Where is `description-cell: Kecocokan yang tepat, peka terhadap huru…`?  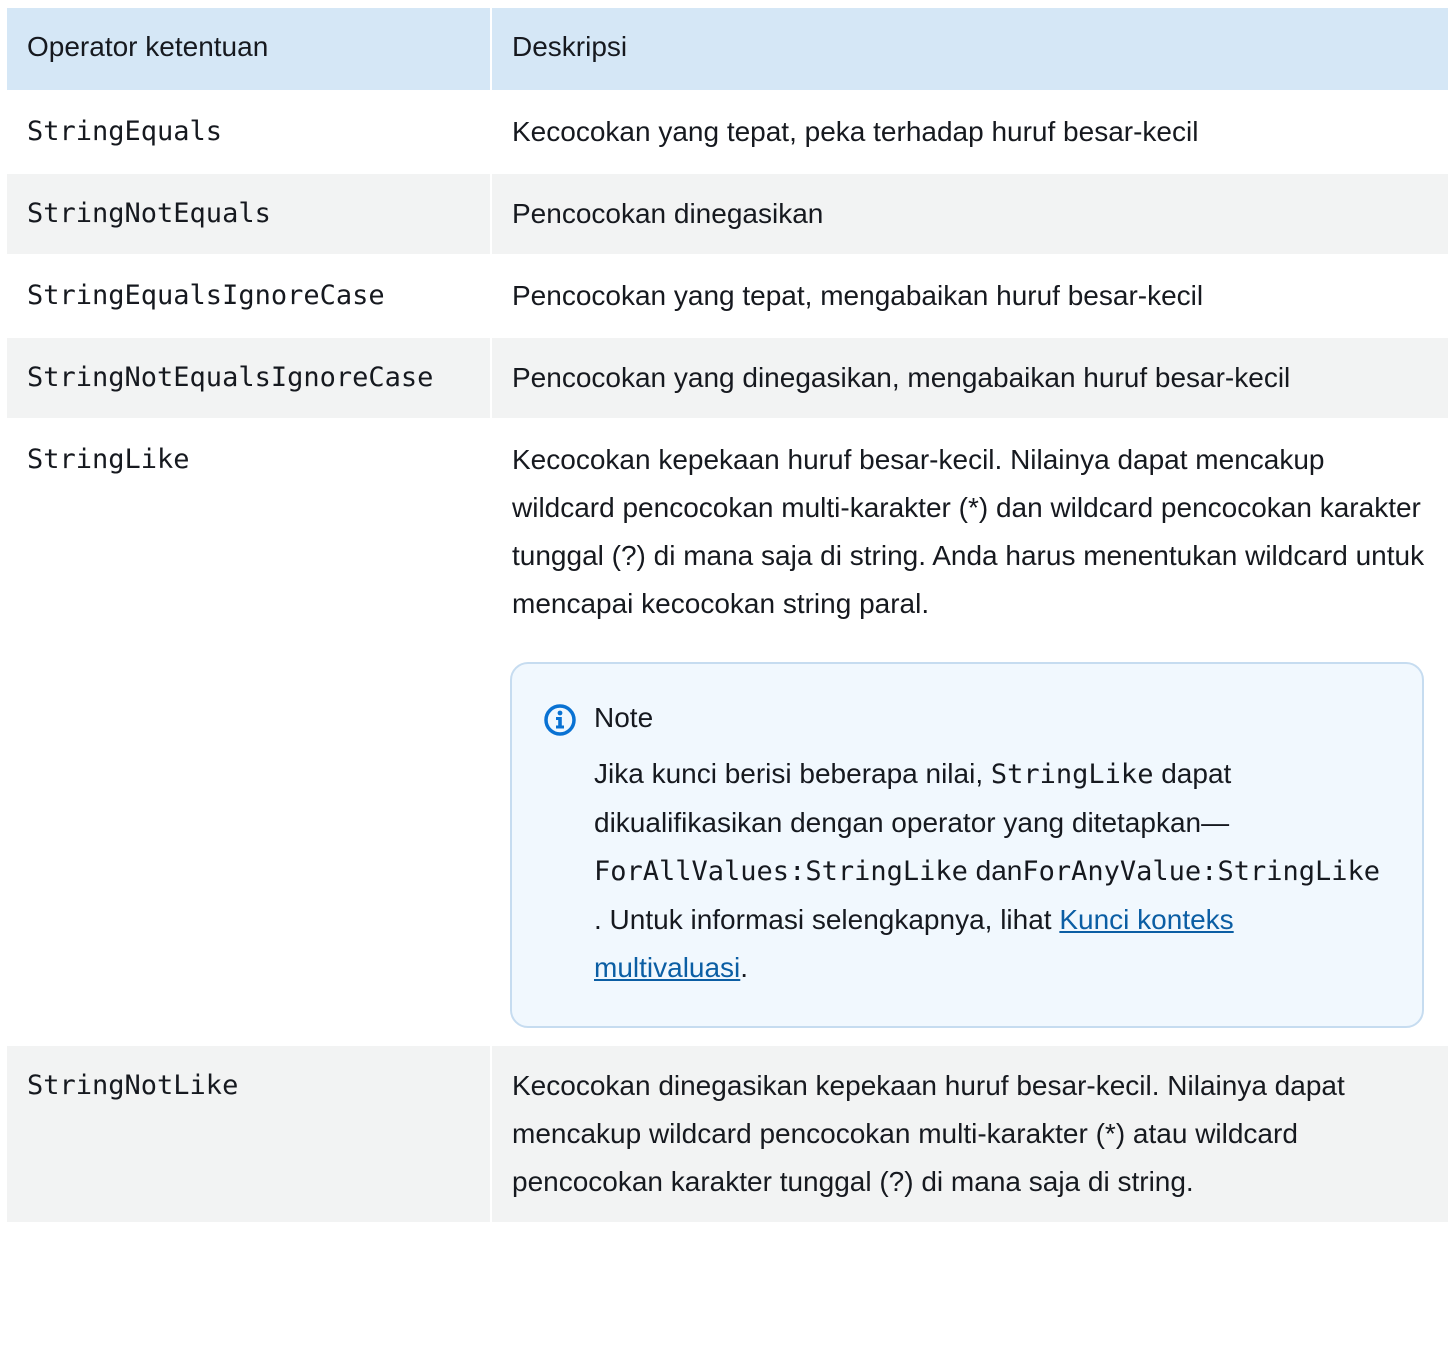
description-cell: Kecocokan yang tepat, peka terhadap huru… is located at coordinates (969, 131).